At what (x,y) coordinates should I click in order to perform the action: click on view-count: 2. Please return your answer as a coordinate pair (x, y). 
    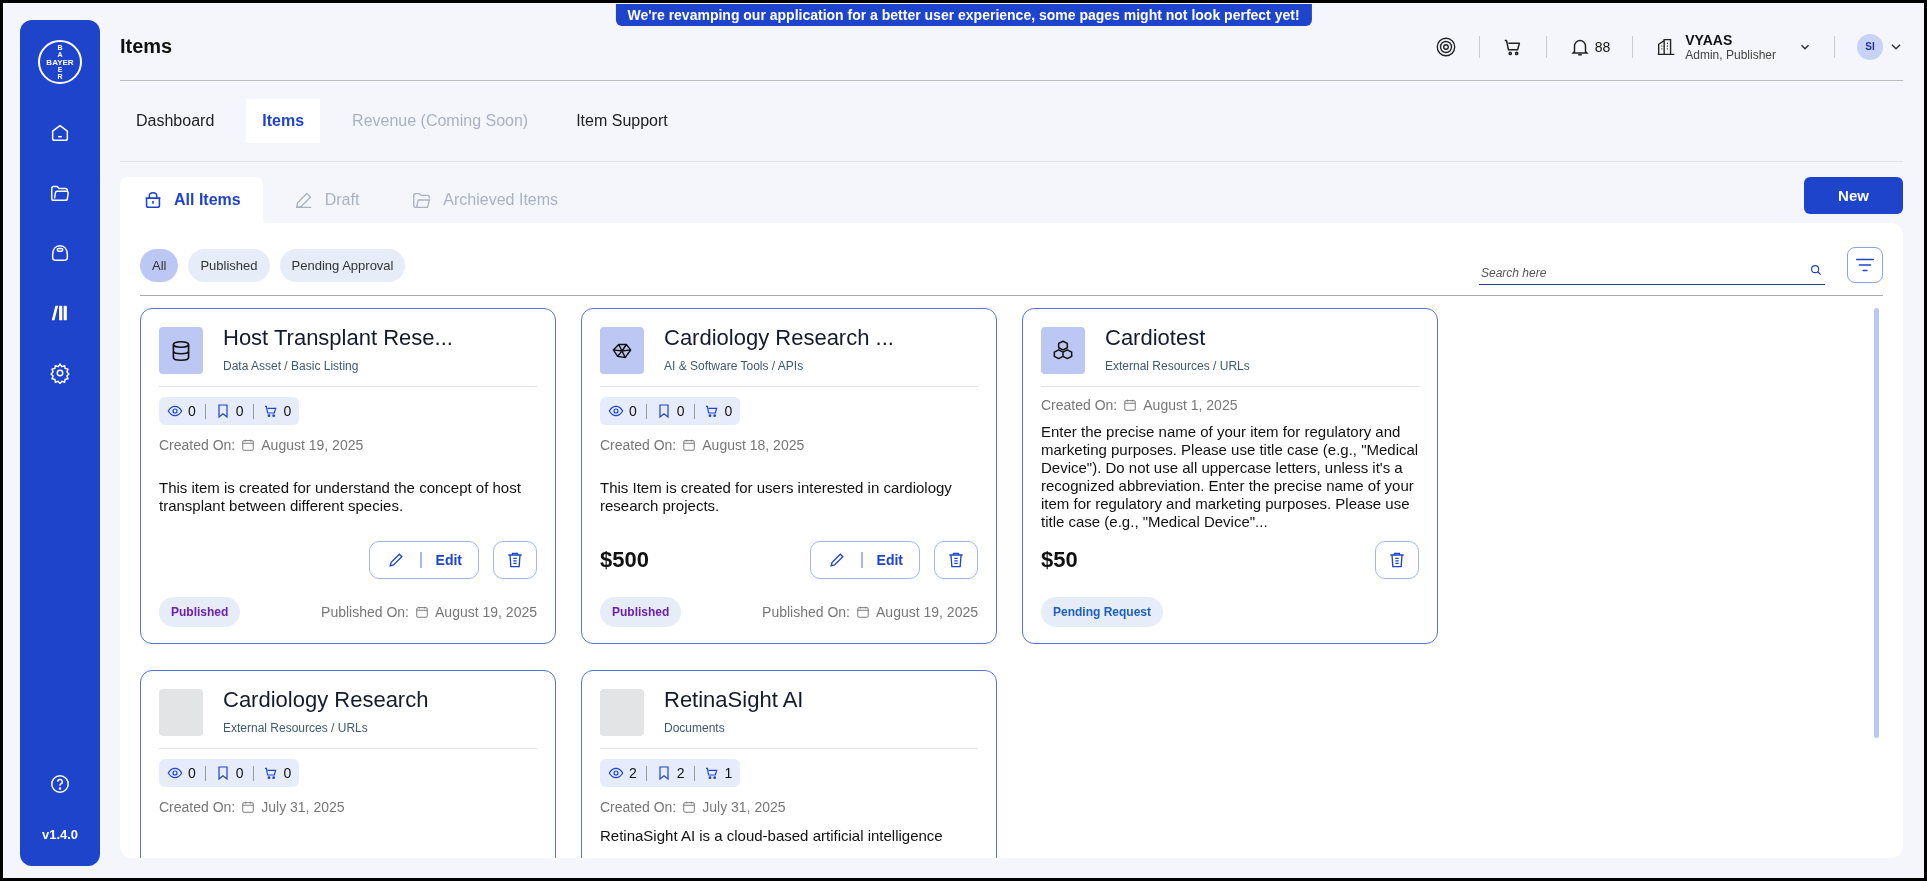
    Looking at the image, I should click on (633, 773).